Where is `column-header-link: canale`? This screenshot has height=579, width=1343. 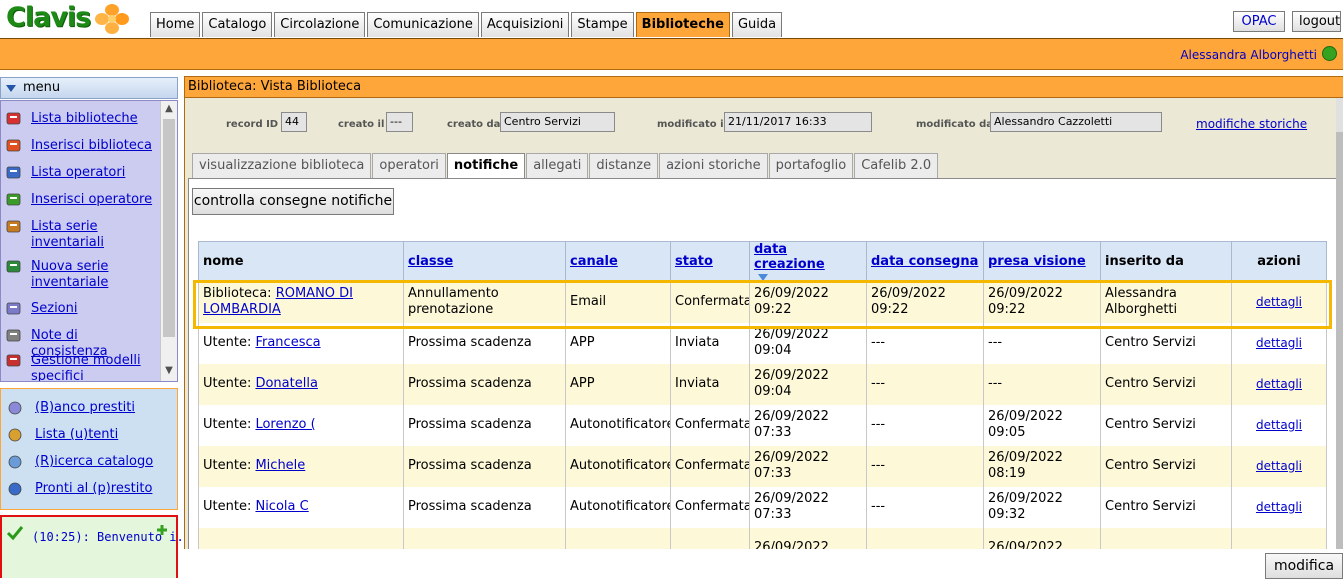 column-header-link: canale is located at coordinates (594, 261).